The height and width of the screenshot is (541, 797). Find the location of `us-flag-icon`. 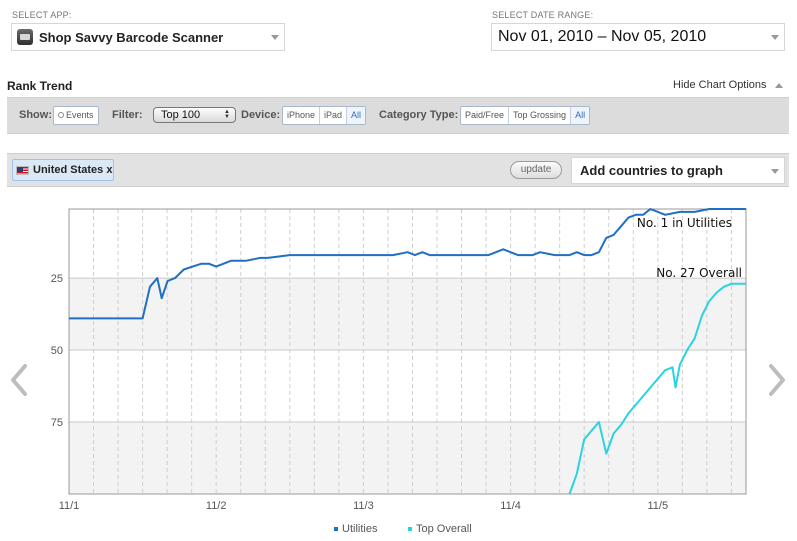

us-flag-icon is located at coordinates (22, 170).